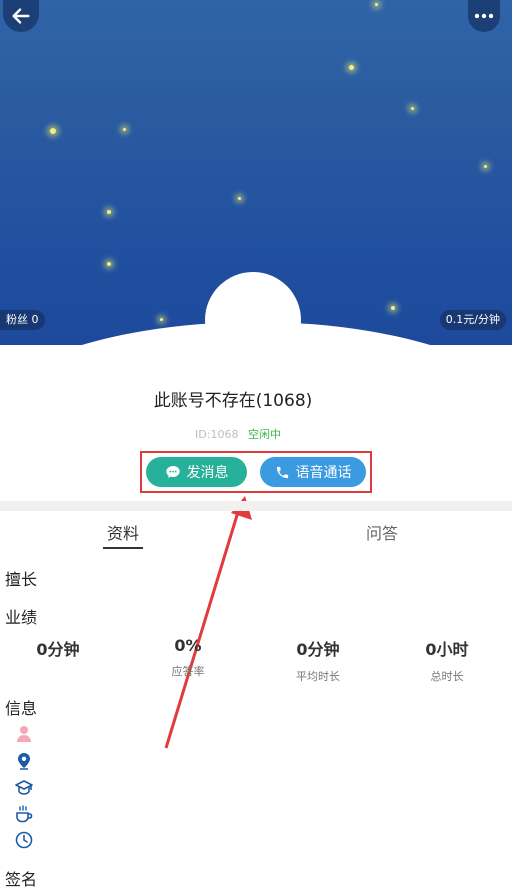 The image size is (512, 894). What do you see at coordinates (123, 532) in the screenshot?
I see `tab-profile: 资料` at bounding box center [123, 532].